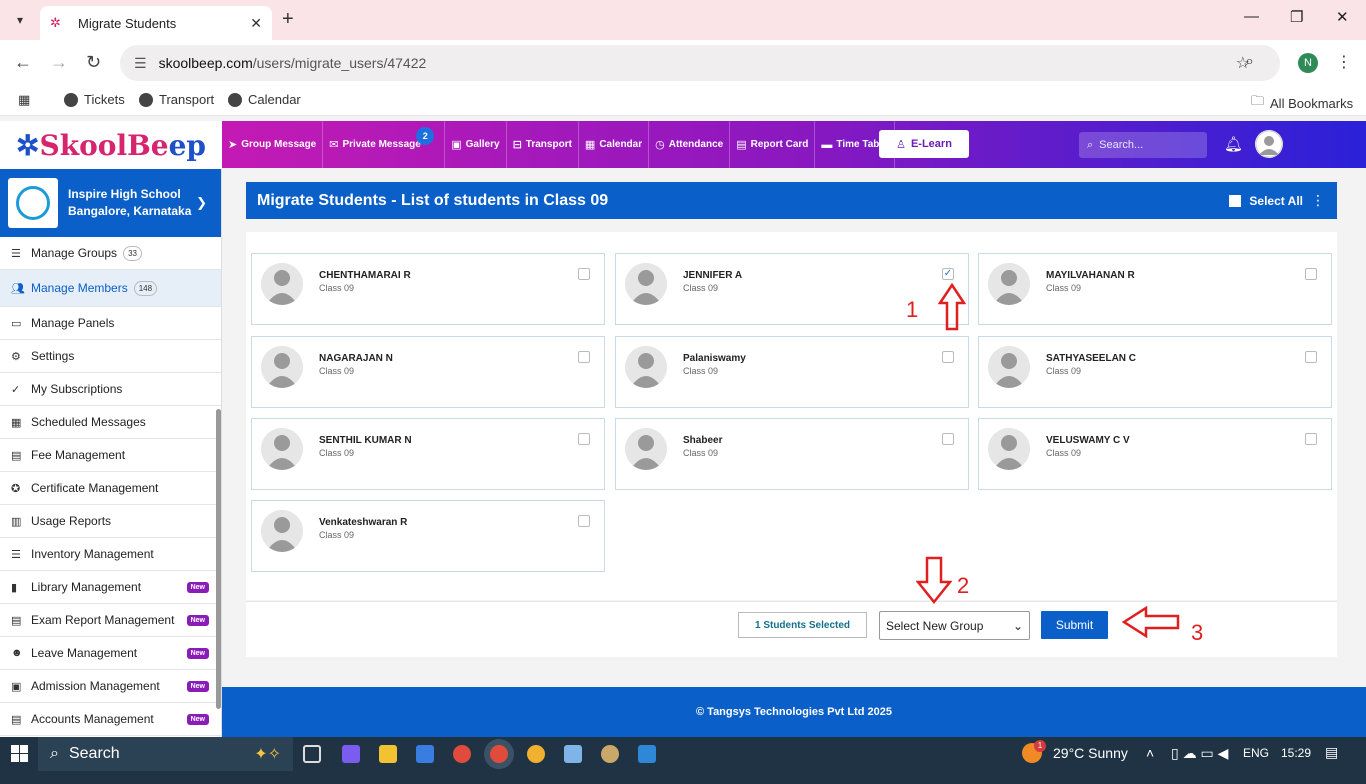 This screenshot has height=784, width=1366. Describe the element at coordinates (94, 99) in the screenshot. I see `bookmark-tickets: Tickets` at that location.